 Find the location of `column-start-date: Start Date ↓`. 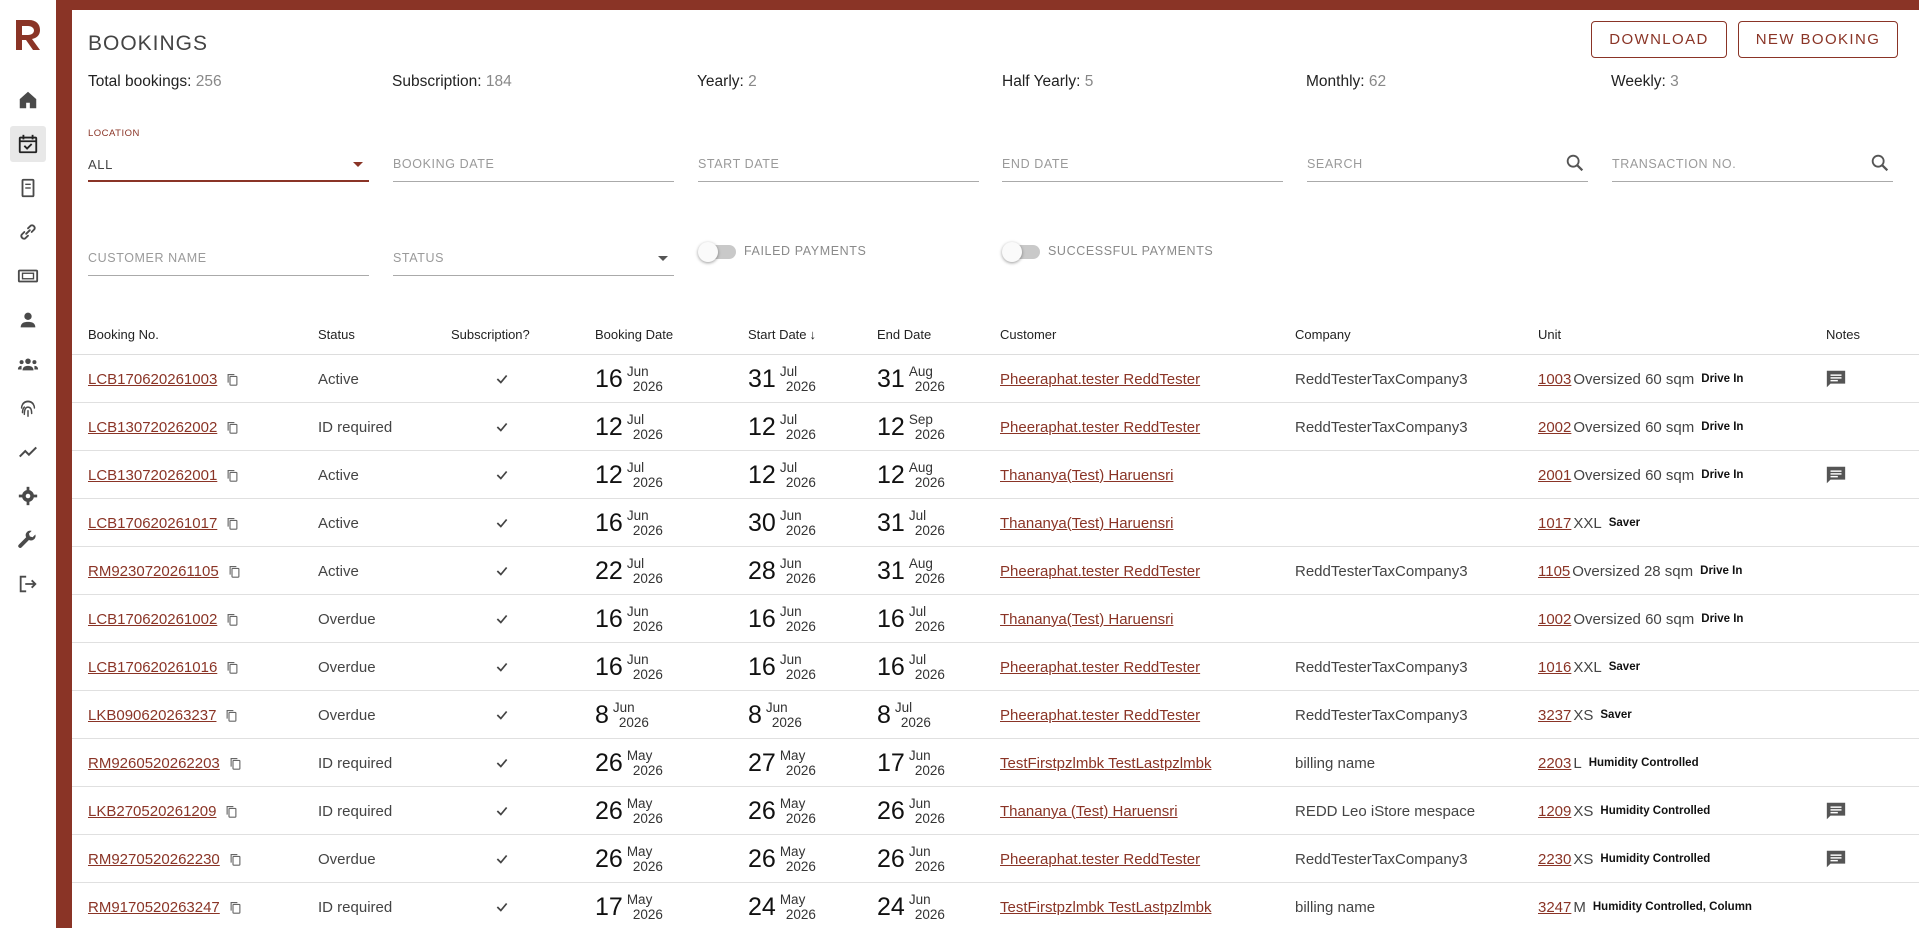

column-start-date: Start Date ↓ is located at coordinates (782, 334).